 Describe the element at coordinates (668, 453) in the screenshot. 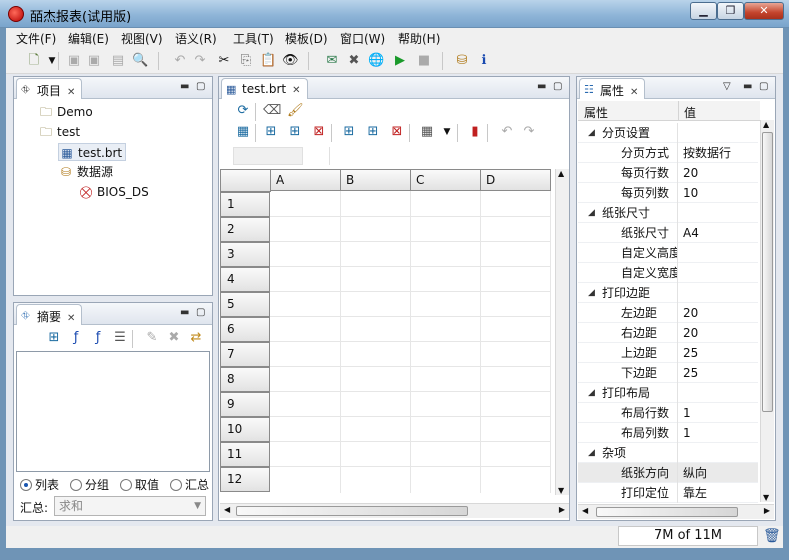

I see `property-category: 杂项 ◢` at that location.